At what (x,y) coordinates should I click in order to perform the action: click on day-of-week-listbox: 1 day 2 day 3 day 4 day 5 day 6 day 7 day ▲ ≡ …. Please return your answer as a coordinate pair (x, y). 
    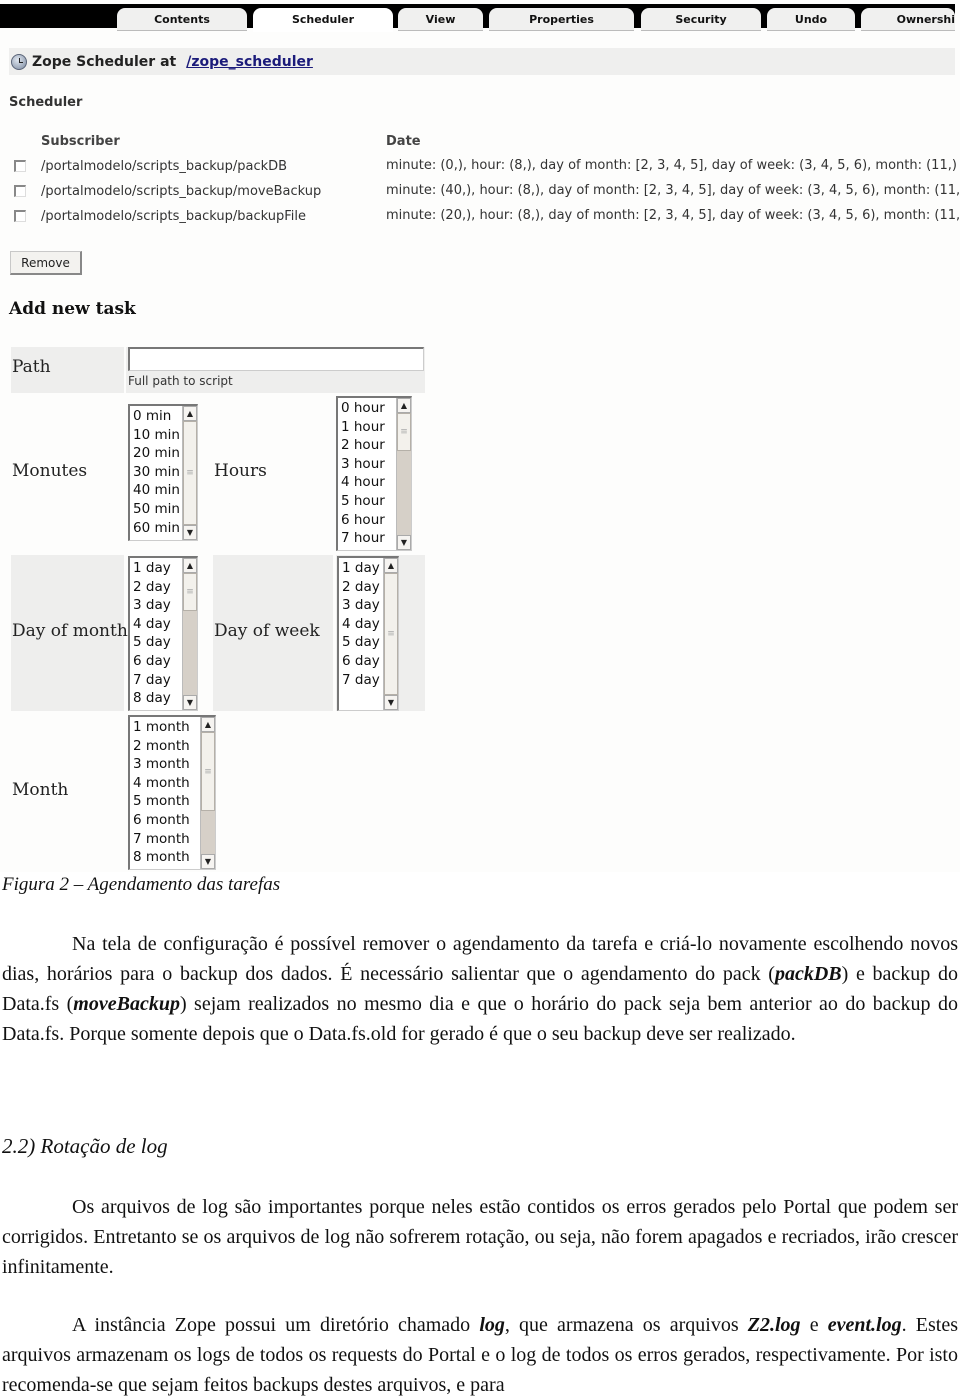
    Looking at the image, I should click on (368, 633).